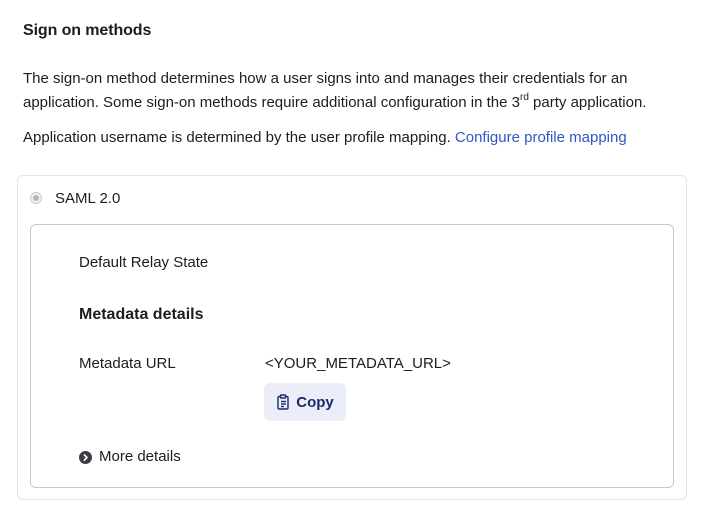 The height and width of the screenshot is (515, 703). I want to click on metadata-url-value: <YOUR_METADATA_URL>, so click(358, 363).